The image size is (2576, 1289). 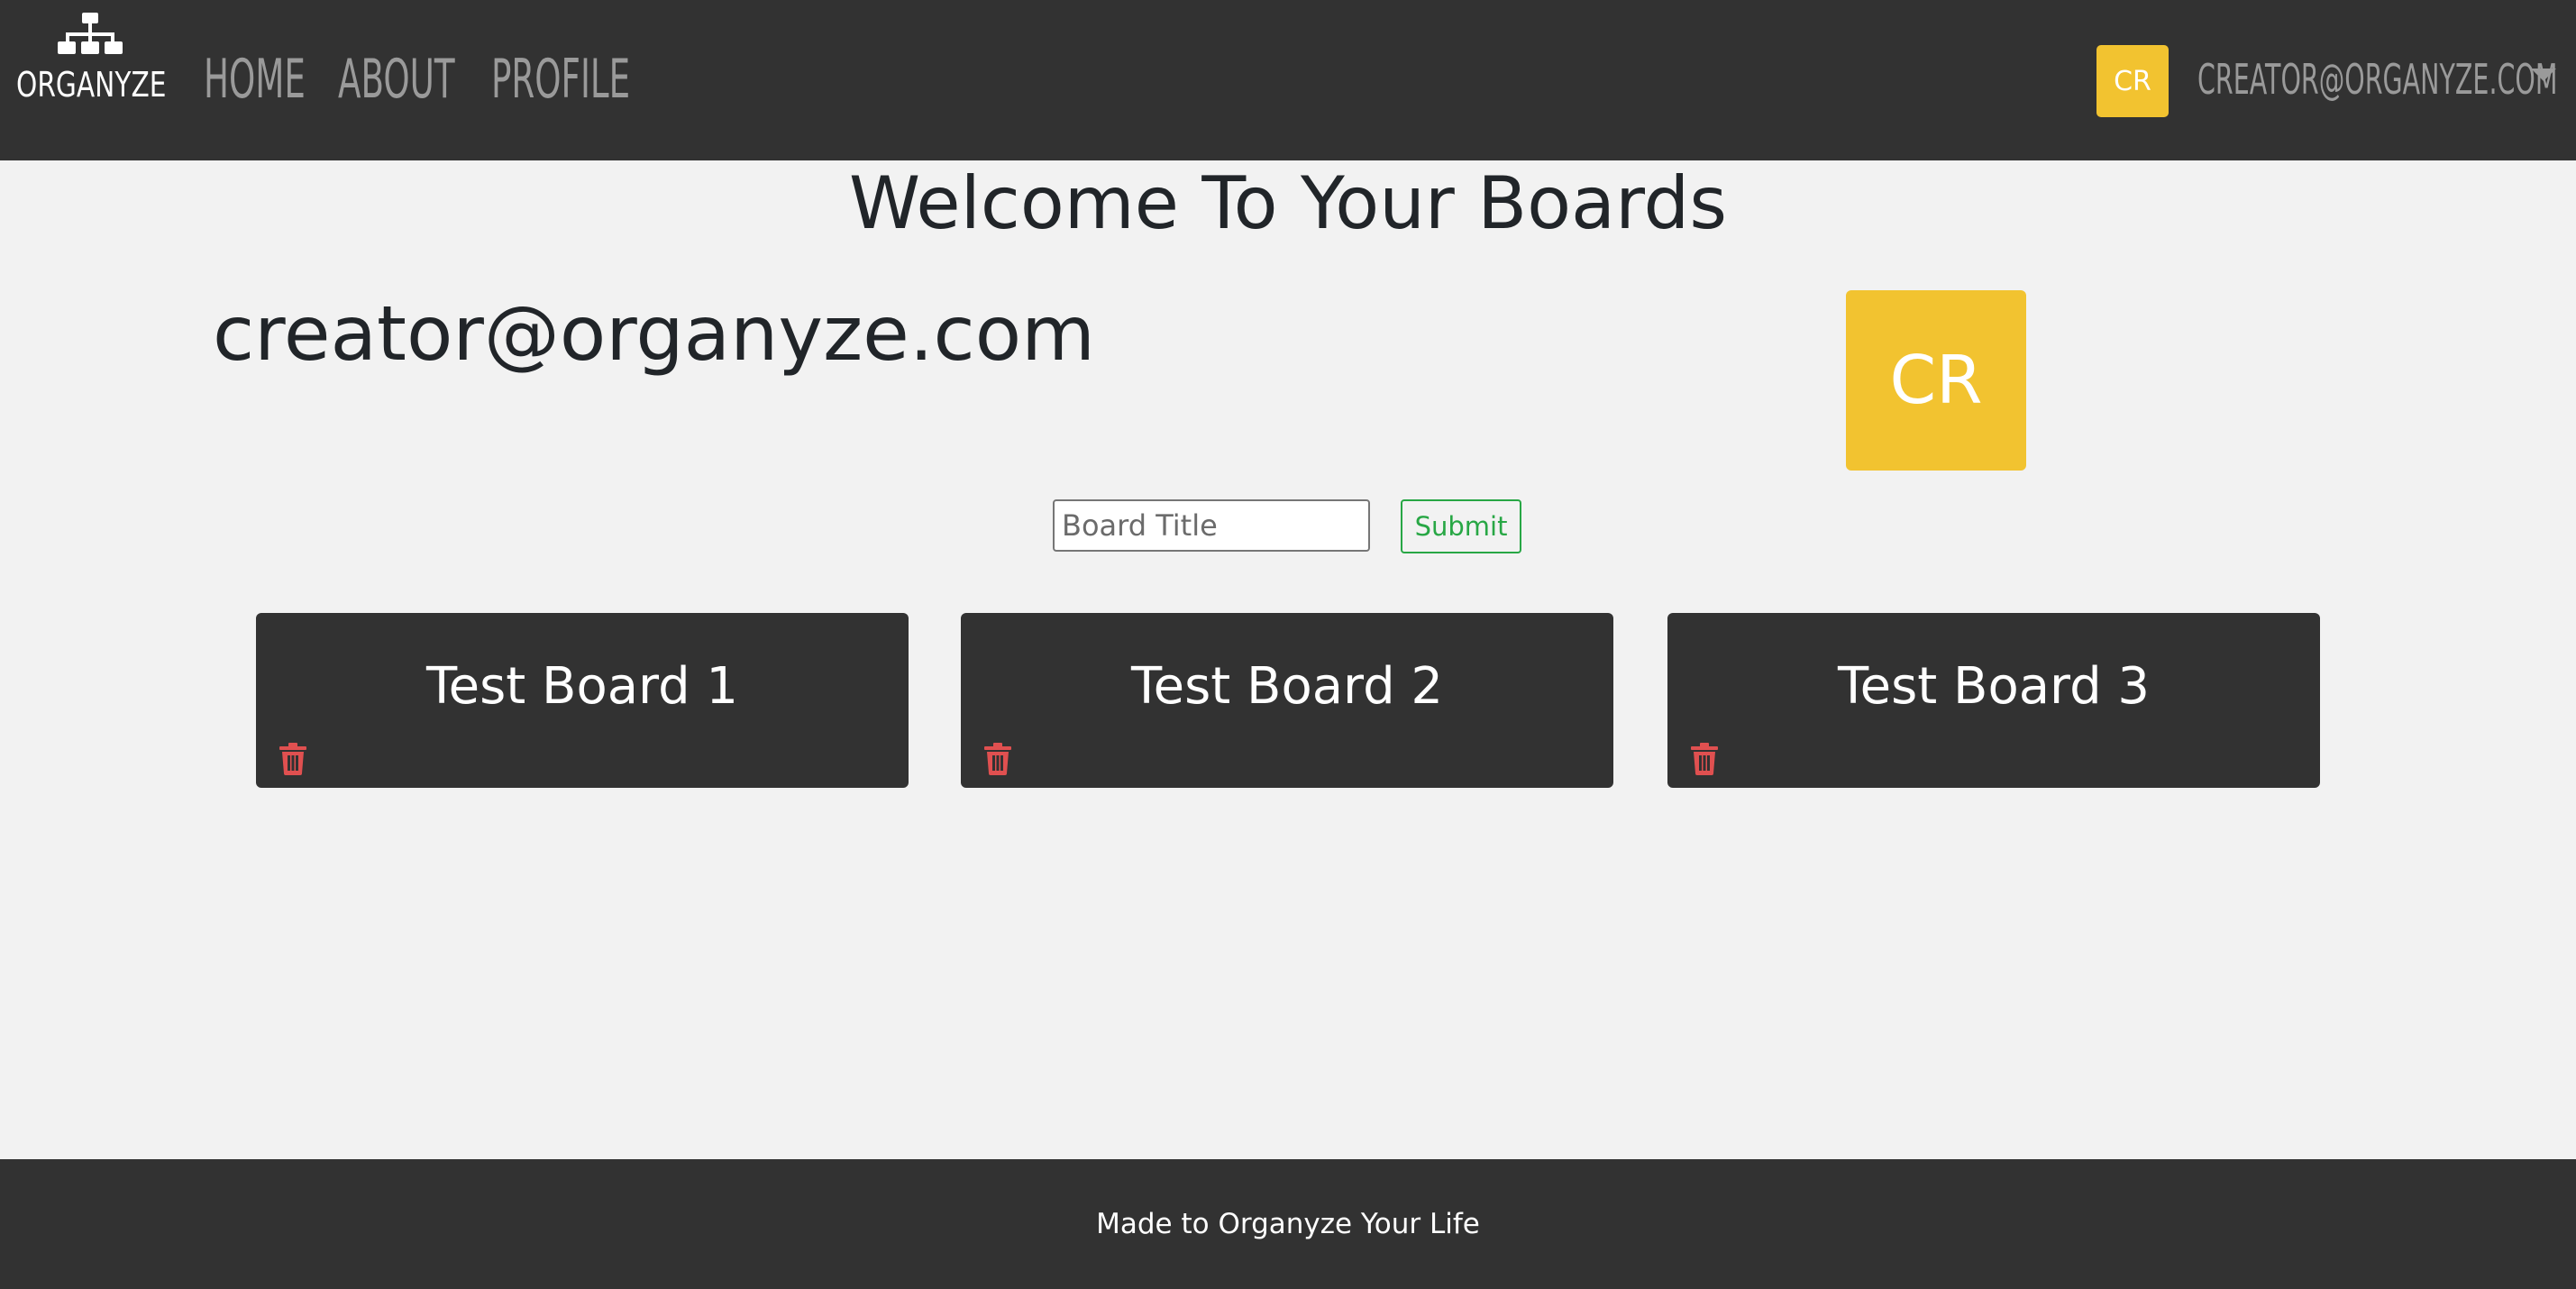 I want to click on nav-link-home: HOME, so click(x=255, y=79).